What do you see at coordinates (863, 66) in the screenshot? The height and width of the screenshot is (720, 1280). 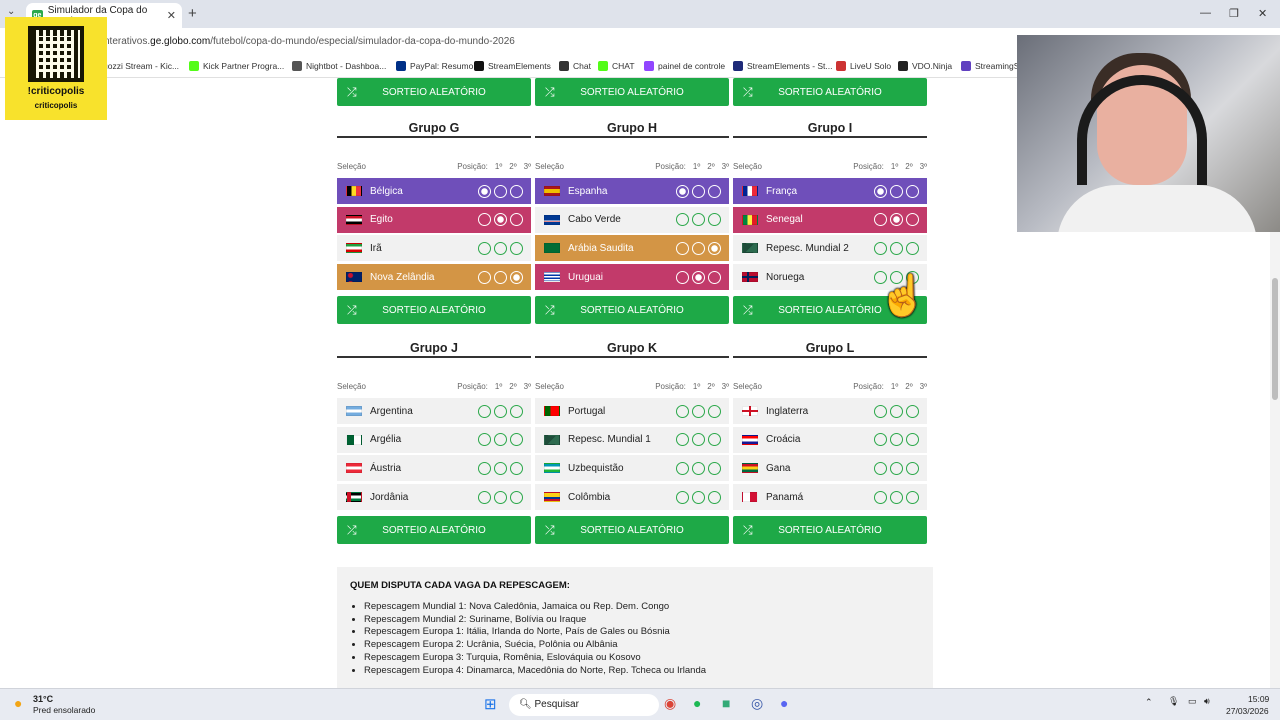 I see `bookmark-item: LiveU Solo` at bounding box center [863, 66].